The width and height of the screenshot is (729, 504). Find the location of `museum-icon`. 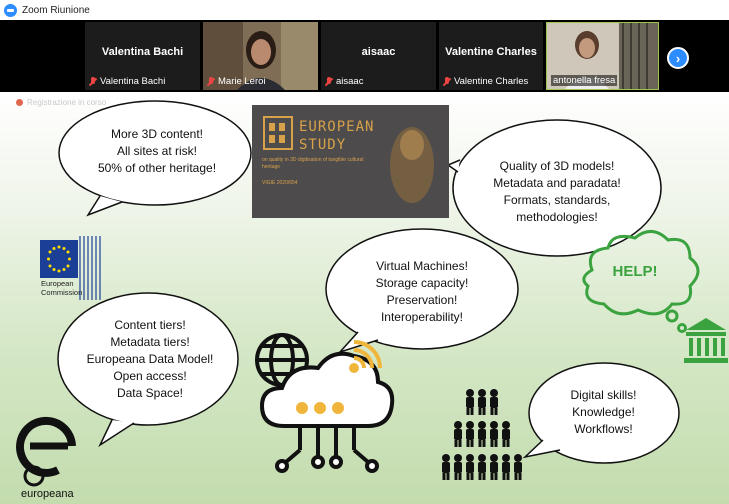

museum-icon is located at coordinates (706, 340).